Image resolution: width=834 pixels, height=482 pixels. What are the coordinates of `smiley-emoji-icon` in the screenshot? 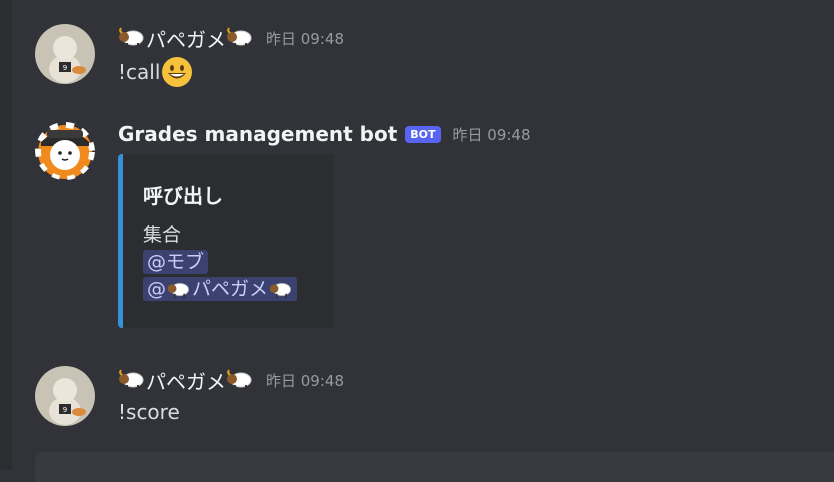 It's located at (177, 72).